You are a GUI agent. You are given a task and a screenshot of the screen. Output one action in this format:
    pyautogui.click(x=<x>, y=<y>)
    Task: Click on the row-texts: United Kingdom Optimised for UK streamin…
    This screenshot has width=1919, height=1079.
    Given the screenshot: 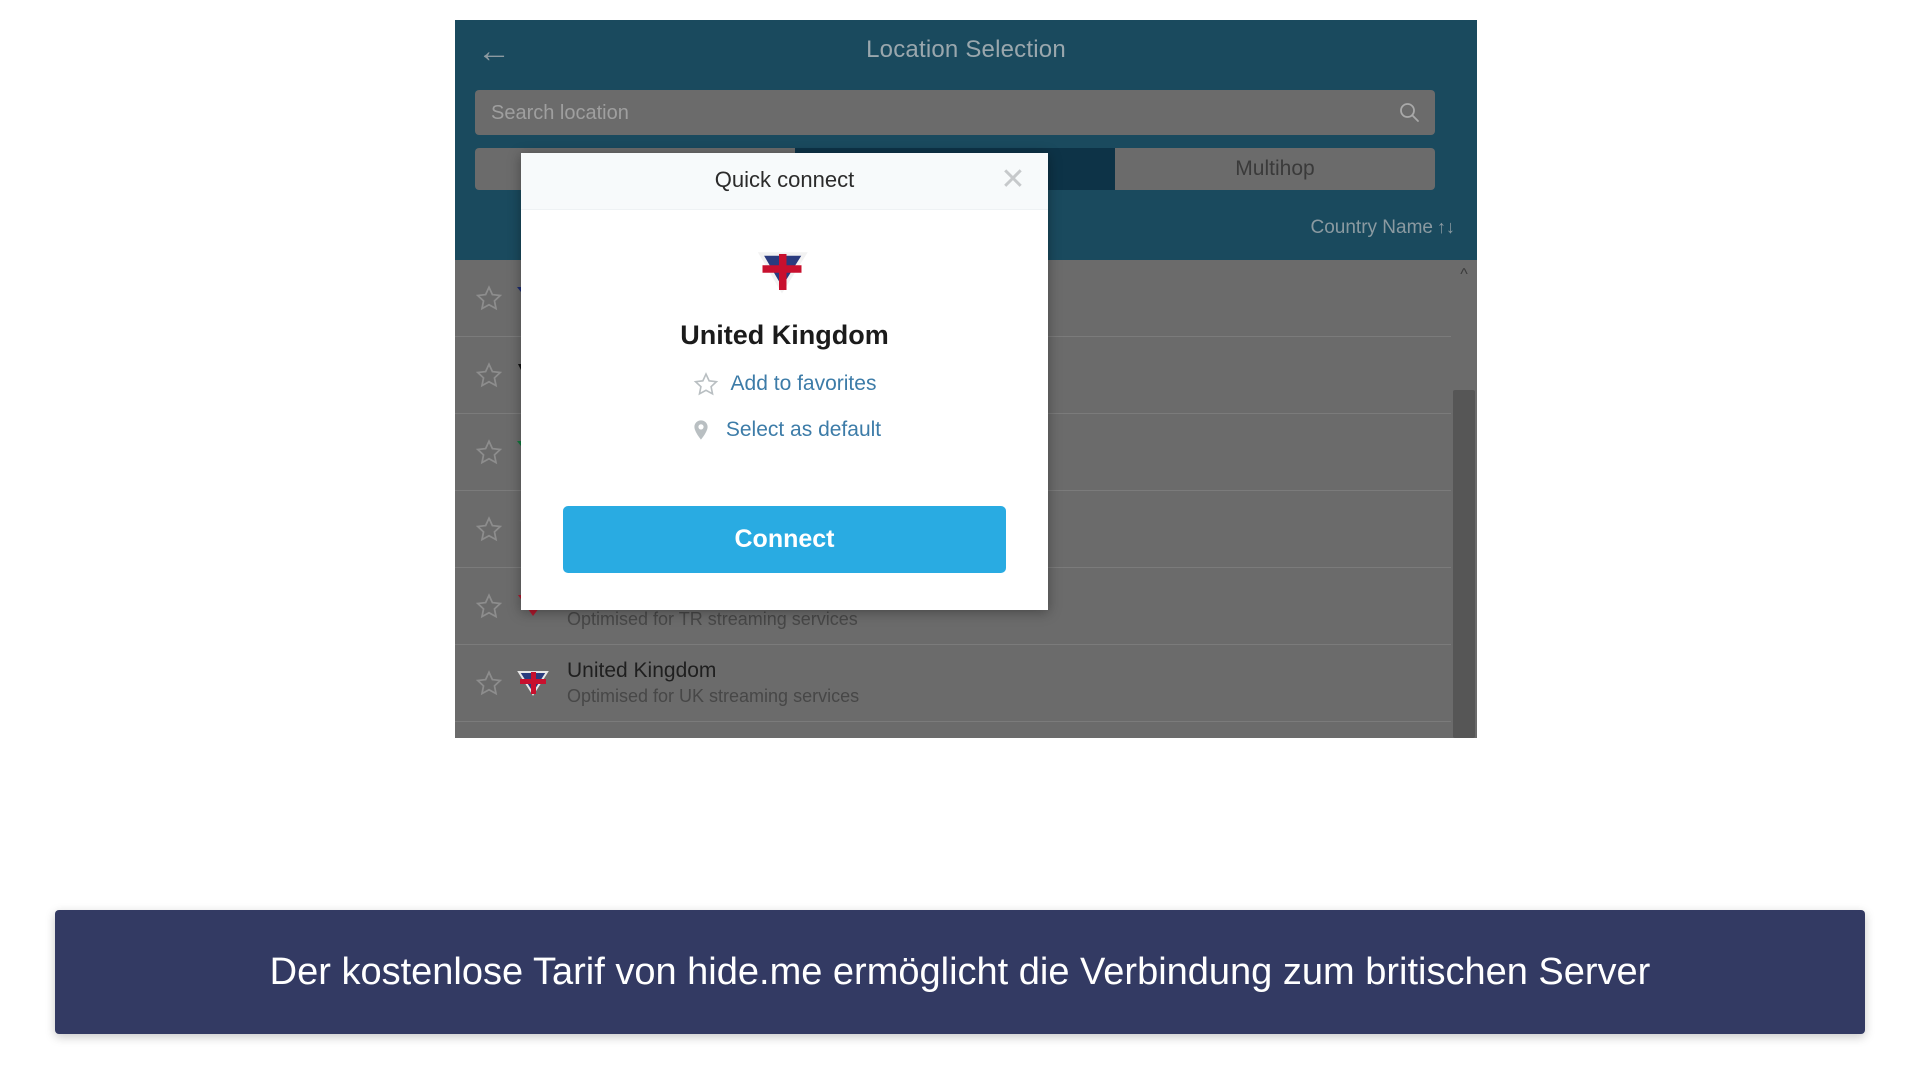 What is the action you would take?
    pyautogui.click(x=713, y=683)
    